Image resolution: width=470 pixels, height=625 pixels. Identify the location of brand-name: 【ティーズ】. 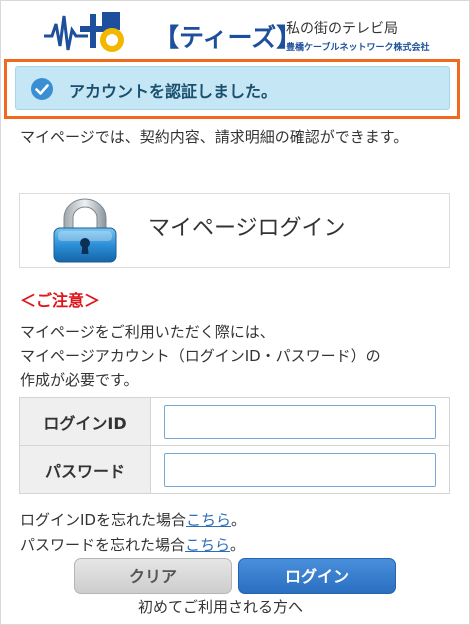
(228, 37).